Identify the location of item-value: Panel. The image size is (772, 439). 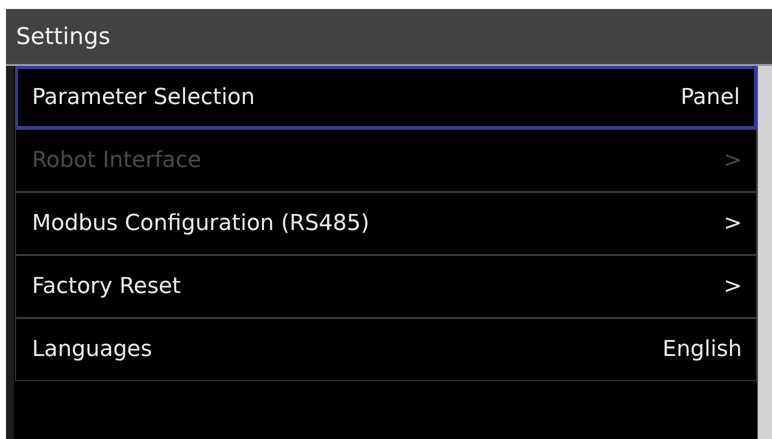
(710, 97).